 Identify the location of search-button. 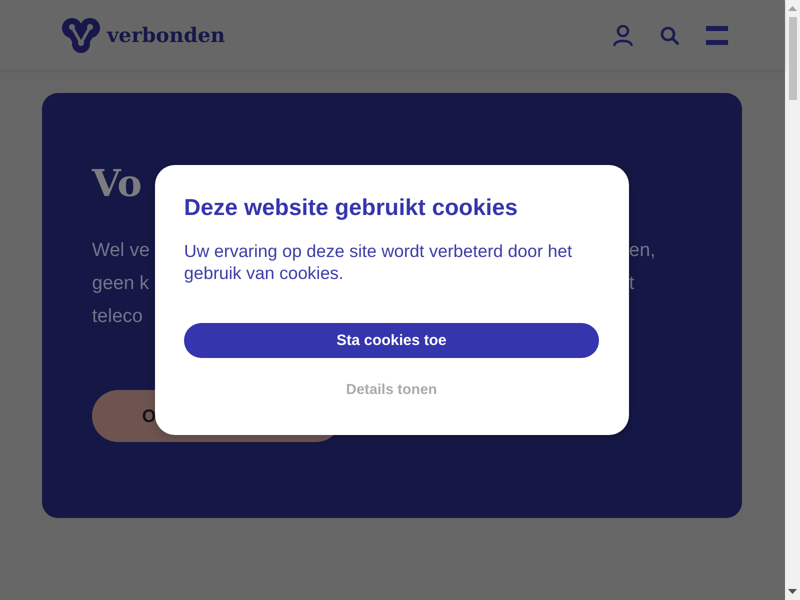
(669, 35).